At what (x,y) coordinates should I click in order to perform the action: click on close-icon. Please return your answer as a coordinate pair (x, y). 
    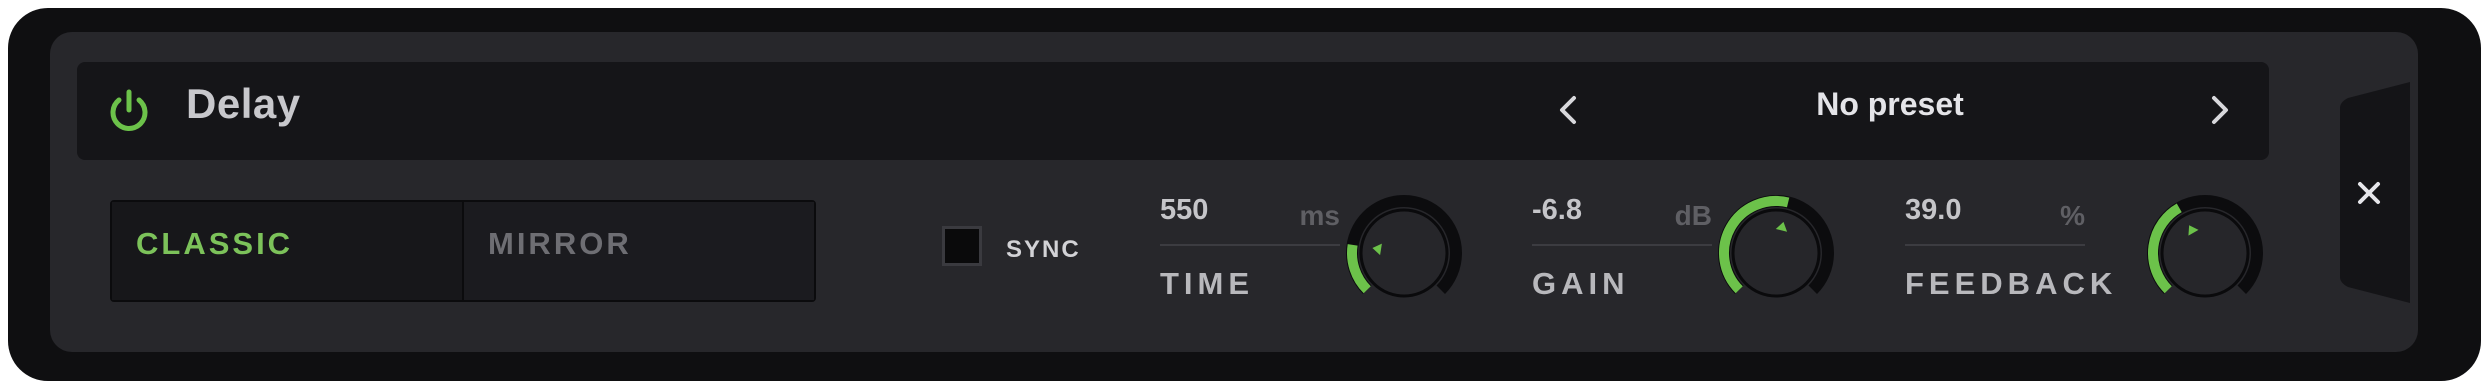
    Looking at the image, I should click on (2369, 193).